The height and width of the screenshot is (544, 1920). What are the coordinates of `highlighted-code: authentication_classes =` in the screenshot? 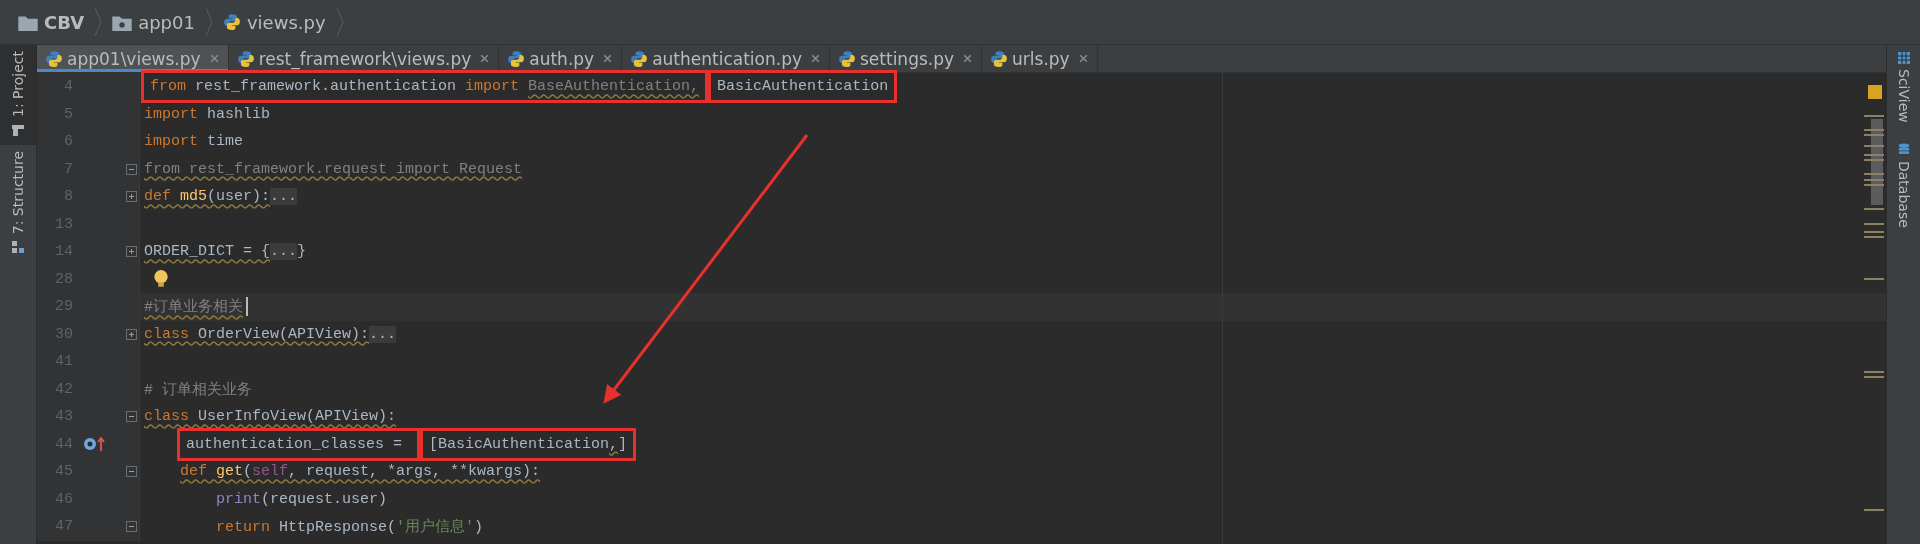 It's located at (299, 444).